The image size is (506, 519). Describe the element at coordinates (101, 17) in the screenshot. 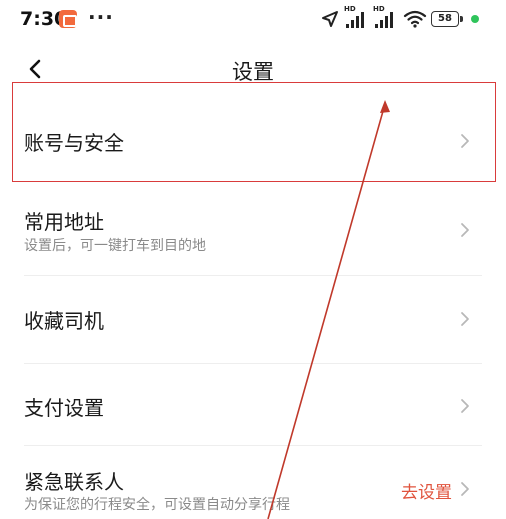

I see `more-notifications-icon: ···` at that location.